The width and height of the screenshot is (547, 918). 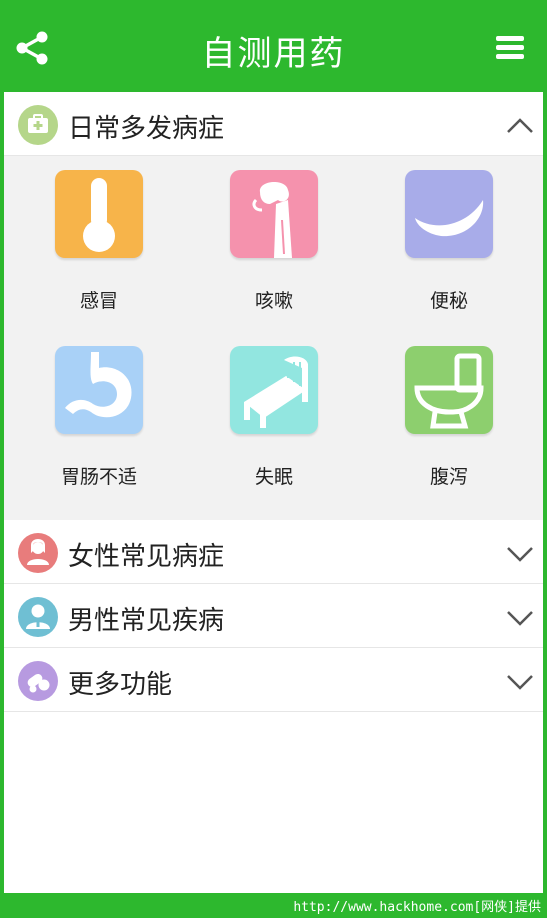 What do you see at coordinates (520, 125) in the screenshot?
I see `chevron-up-icon` at bounding box center [520, 125].